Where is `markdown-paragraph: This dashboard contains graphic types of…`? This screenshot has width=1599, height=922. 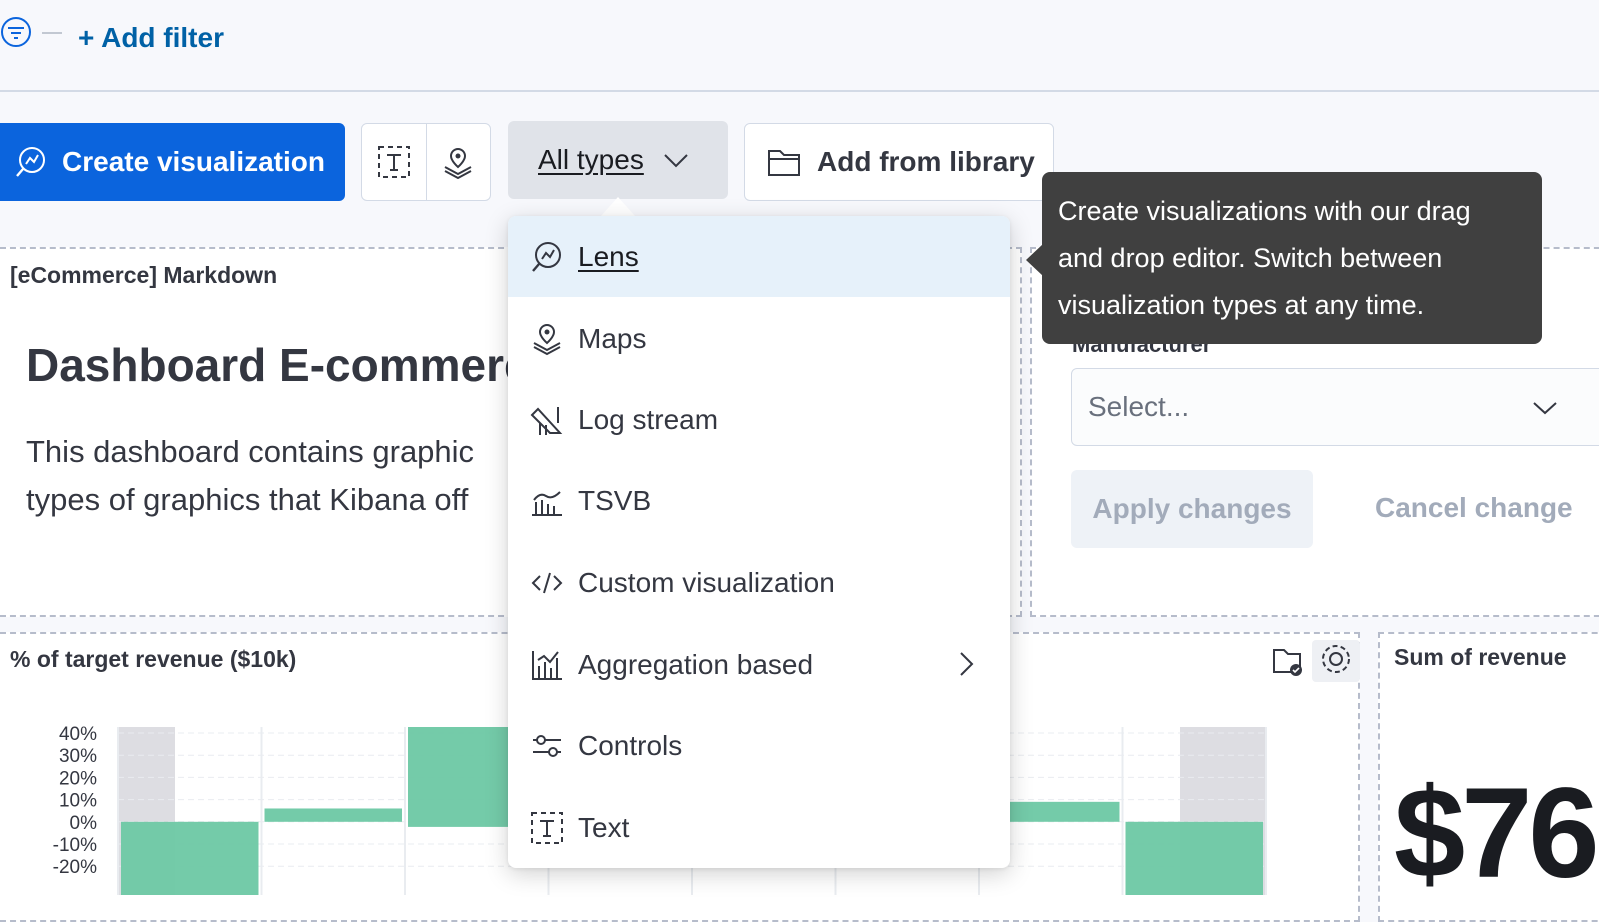
markdown-paragraph: This dashboard contains graphic types of… is located at coordinates (250, 476).